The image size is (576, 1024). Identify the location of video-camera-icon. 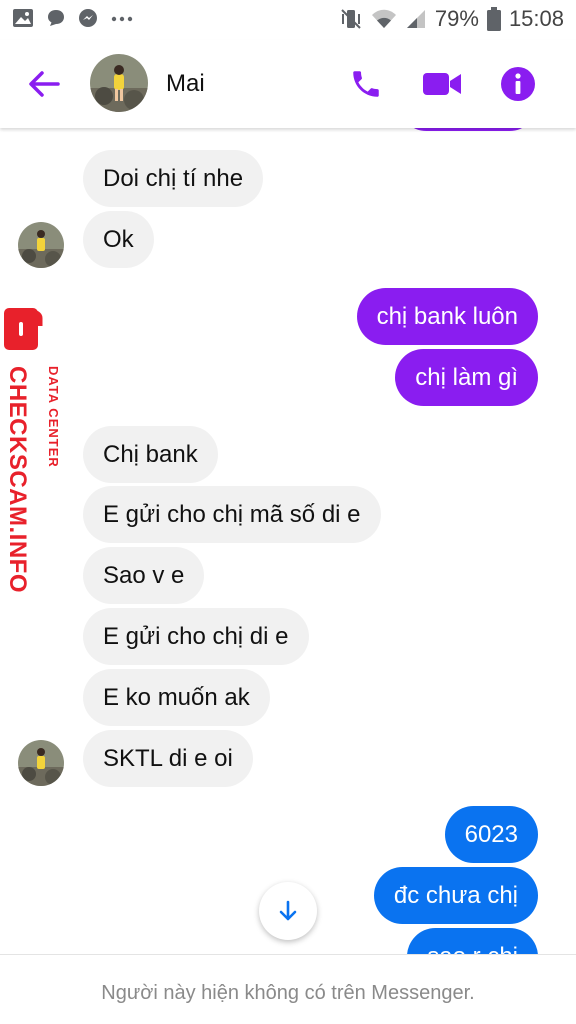
(442, 84).